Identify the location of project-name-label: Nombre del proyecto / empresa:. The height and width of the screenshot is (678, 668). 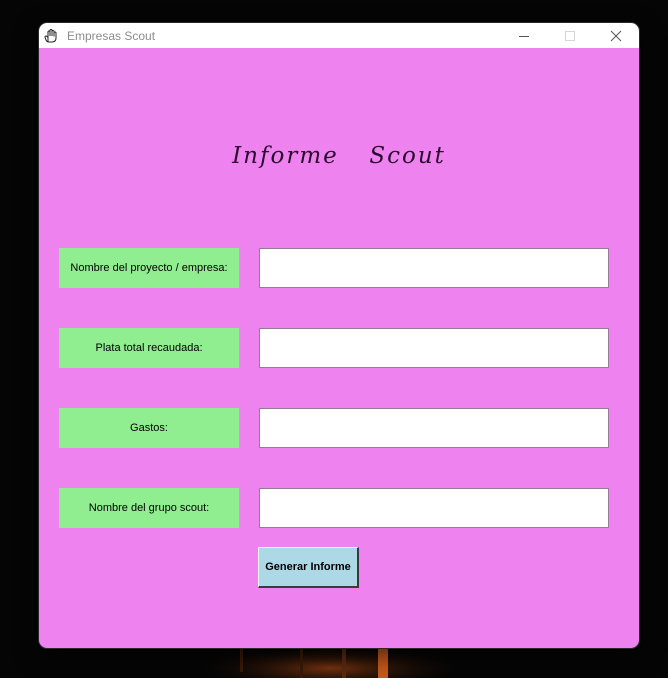
(149, 268).